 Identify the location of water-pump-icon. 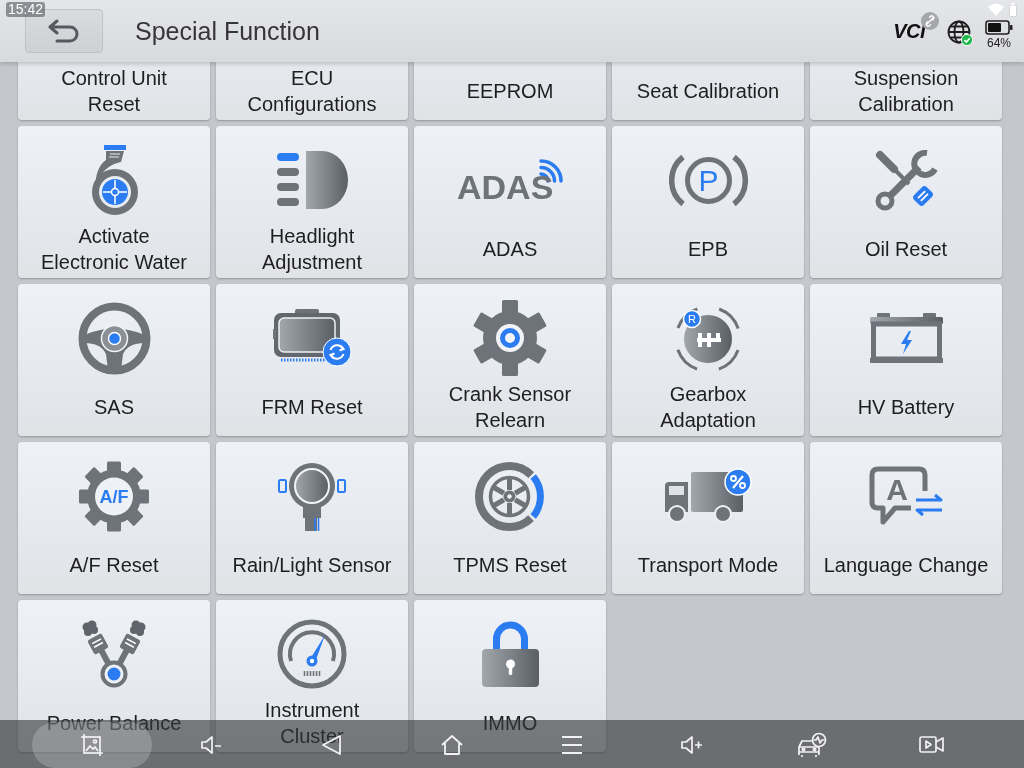
(114, 180).